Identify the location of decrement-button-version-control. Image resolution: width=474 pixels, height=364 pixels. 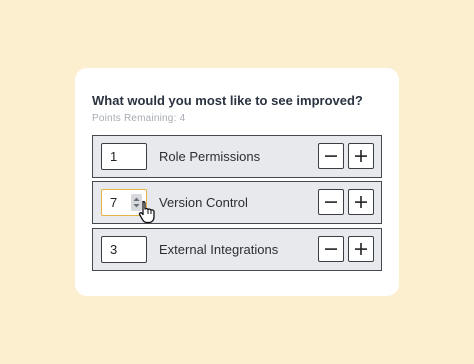
(331, 202).